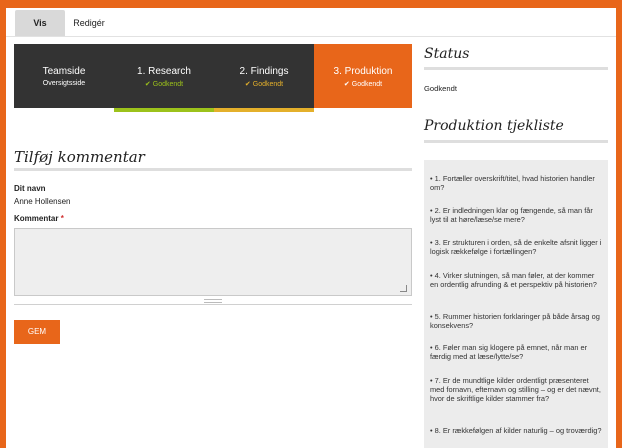 This screenshot has width=622, height=448. I want to click on step-teamside: Teamside Oversigtsside, so click(64, 76).